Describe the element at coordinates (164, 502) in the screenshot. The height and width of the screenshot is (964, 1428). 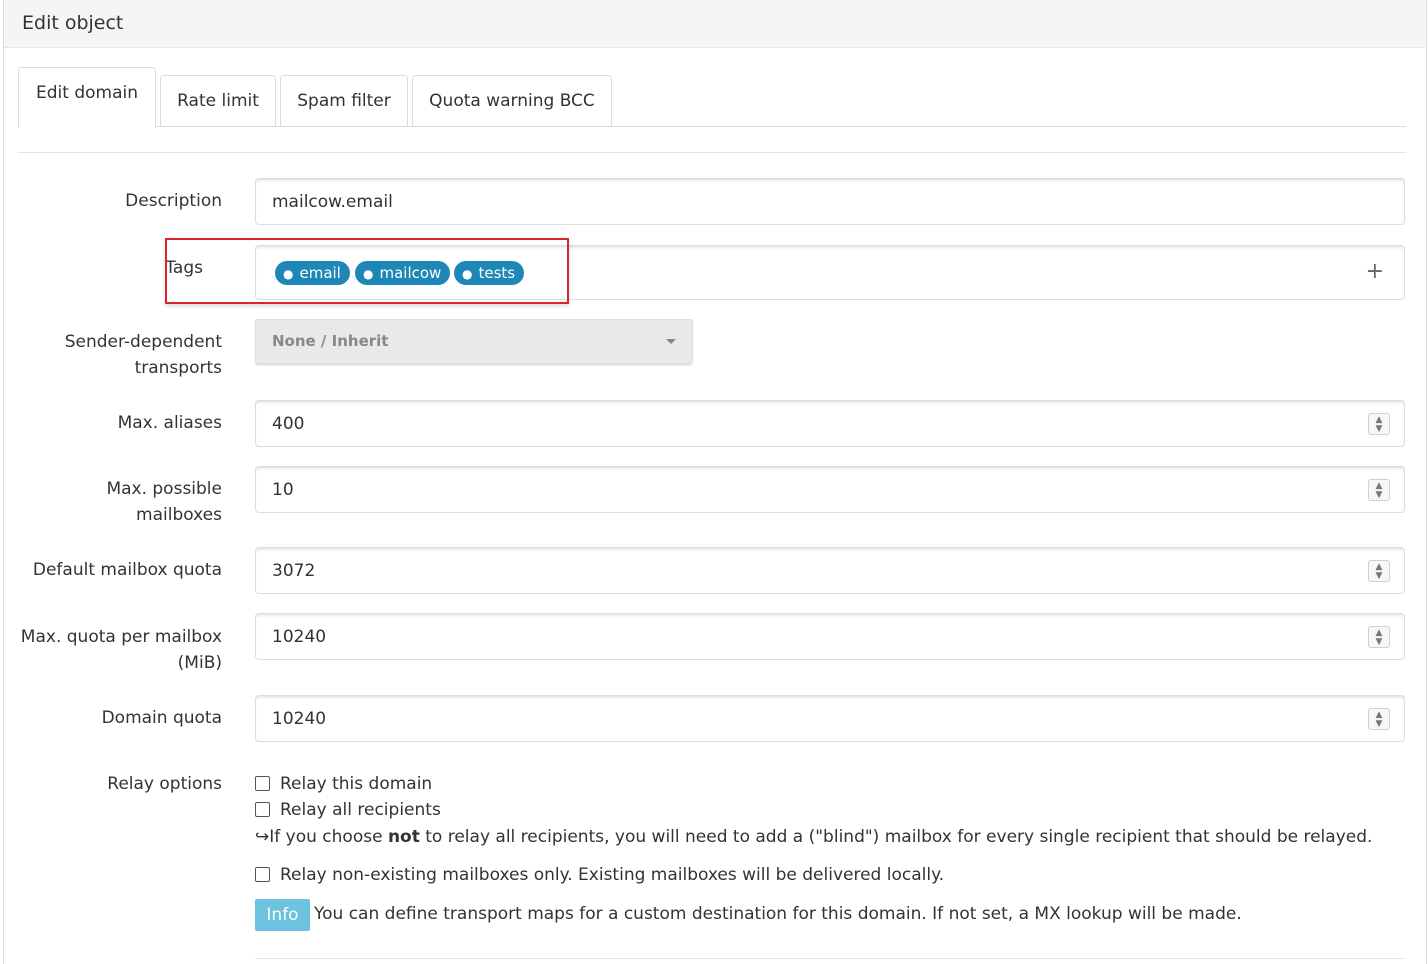
I see `max-mailboxes-label: Max. possible mailboxes` at that location.